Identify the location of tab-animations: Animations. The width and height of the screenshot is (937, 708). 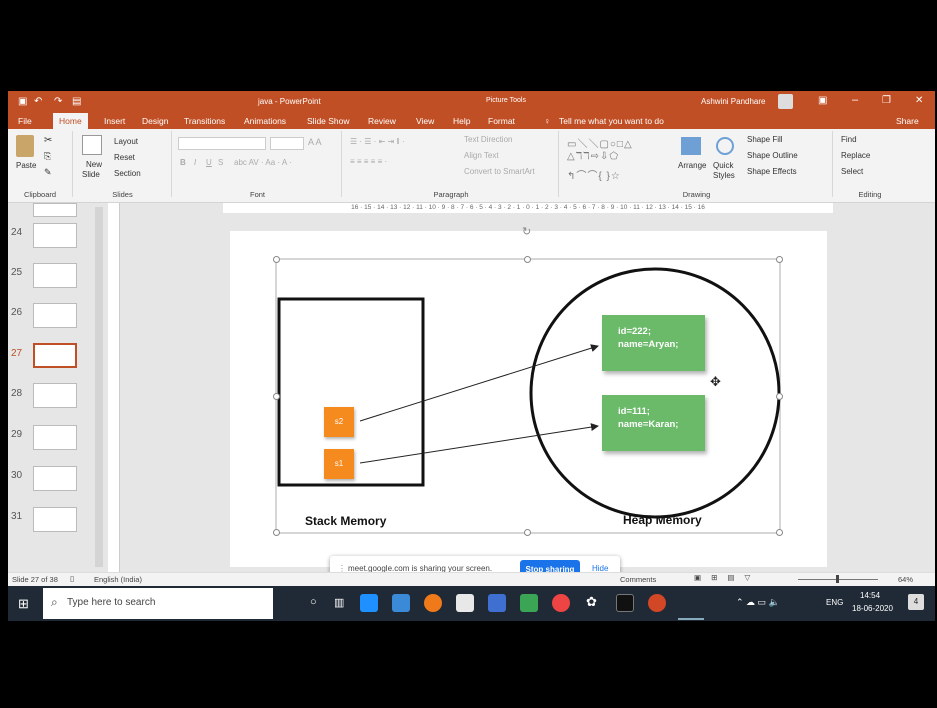
(265, 121).